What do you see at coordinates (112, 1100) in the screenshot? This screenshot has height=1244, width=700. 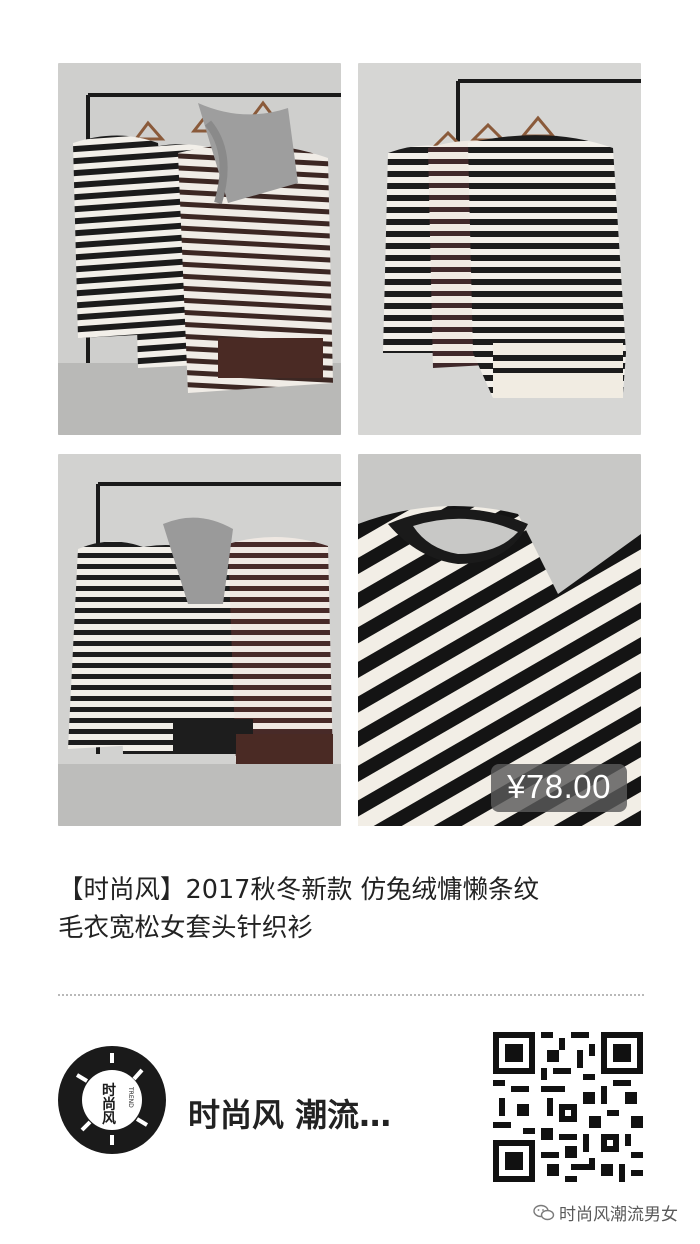 I see `shop-logo: 时 尚 风 TREND` at bounding box center [112, 1100].